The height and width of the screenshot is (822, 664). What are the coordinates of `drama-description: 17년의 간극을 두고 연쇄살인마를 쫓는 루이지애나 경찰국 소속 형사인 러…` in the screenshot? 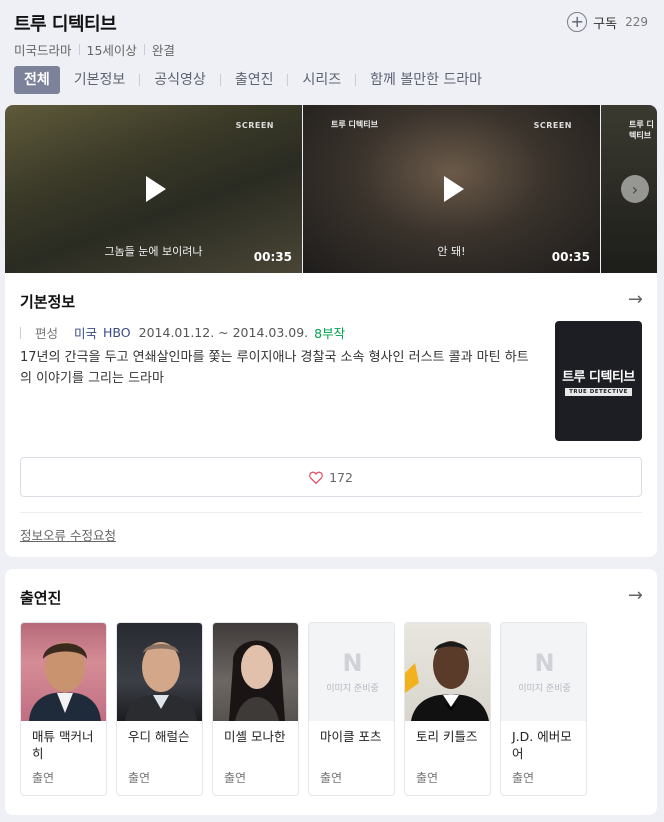 It's located at (274, 368).